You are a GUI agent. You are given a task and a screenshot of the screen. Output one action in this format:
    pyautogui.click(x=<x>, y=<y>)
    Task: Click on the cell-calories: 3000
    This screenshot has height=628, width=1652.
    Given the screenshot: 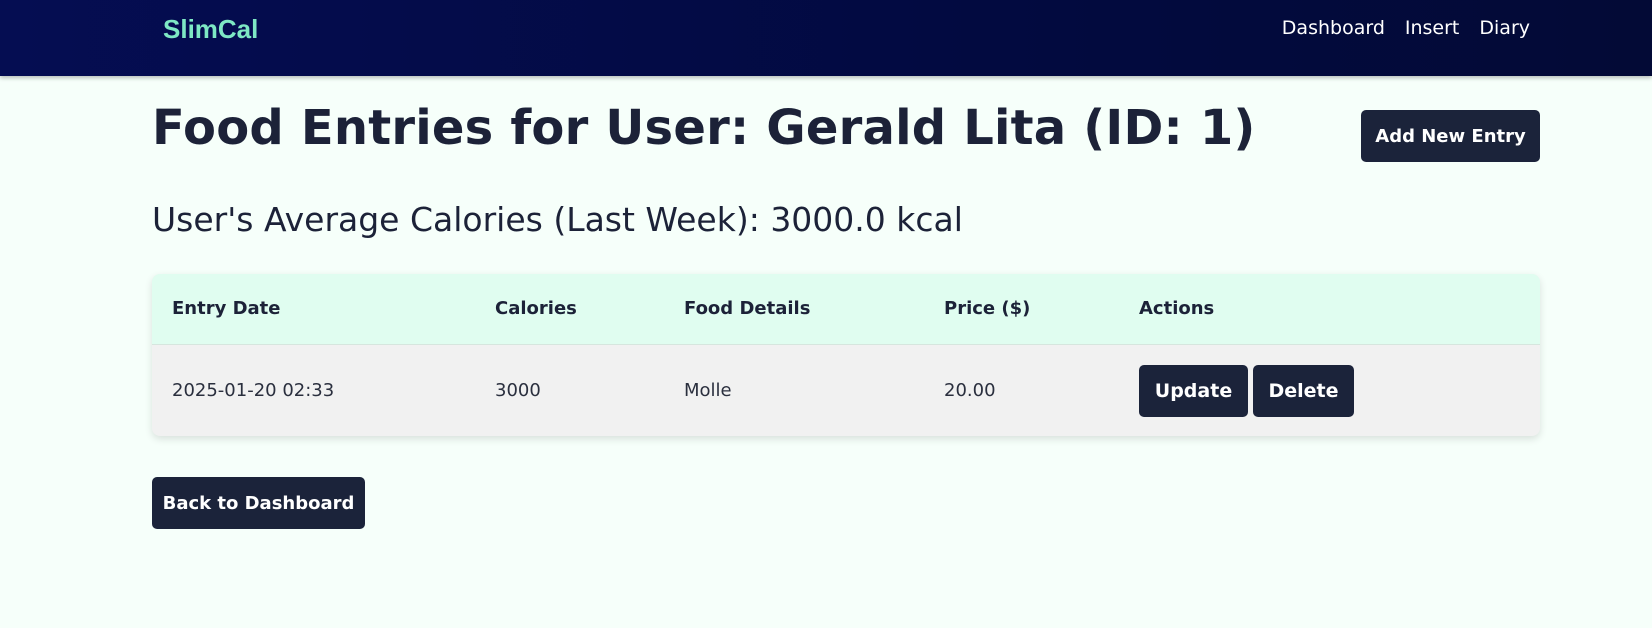 What is the action you would take?
    pyautogui.click(x=518, y=390)
    